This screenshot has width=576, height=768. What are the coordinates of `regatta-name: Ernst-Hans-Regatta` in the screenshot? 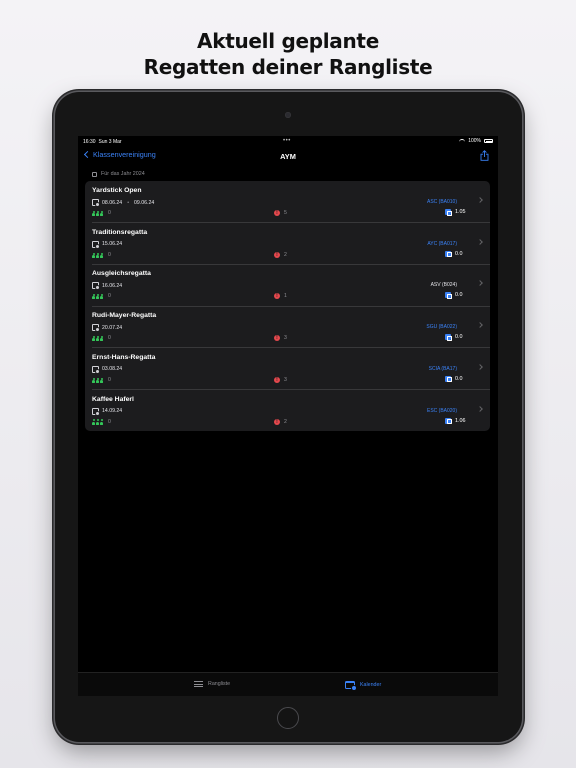 It's located at (124, 357).